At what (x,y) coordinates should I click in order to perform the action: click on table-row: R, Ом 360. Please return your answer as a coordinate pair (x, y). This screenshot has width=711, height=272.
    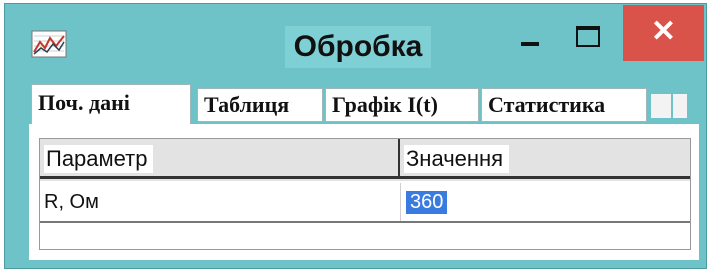
    Looking at the image, I should click on (365, 203).